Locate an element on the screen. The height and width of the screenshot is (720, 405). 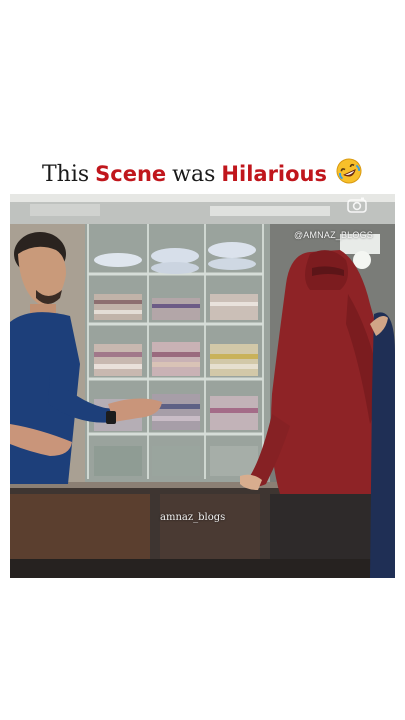
laughing-emoji-icon is located at coordinates (349, 171).